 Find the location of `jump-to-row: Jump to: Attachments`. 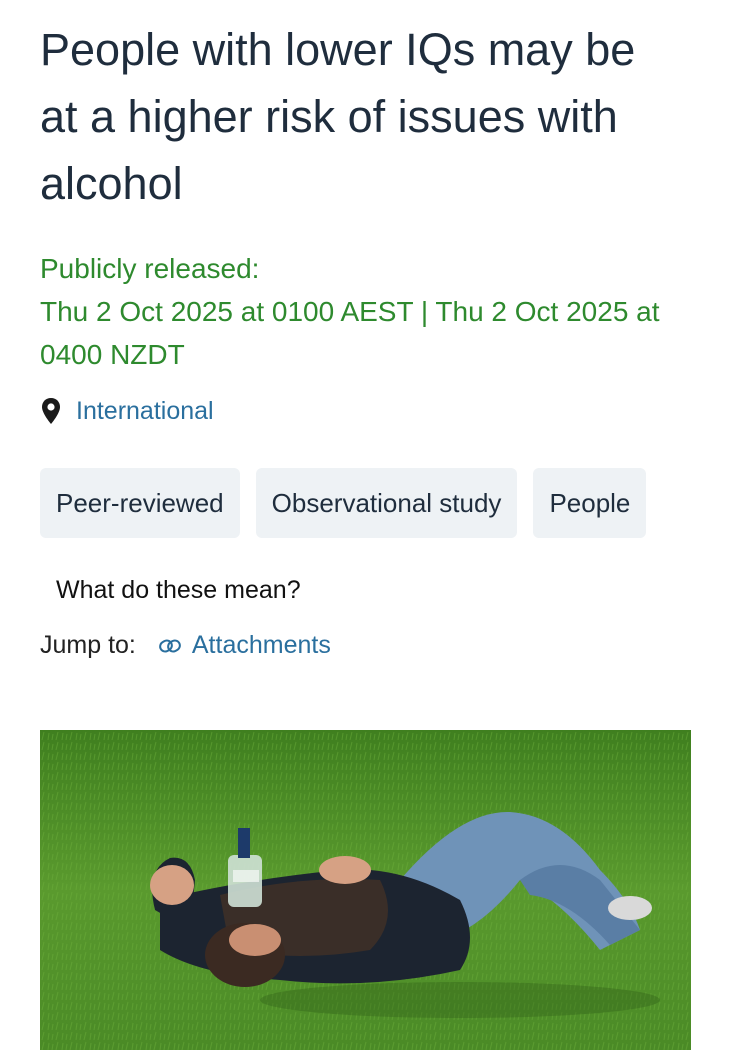

jump-to-row: Jump to: Attachments is located at coordinates (365, 645).